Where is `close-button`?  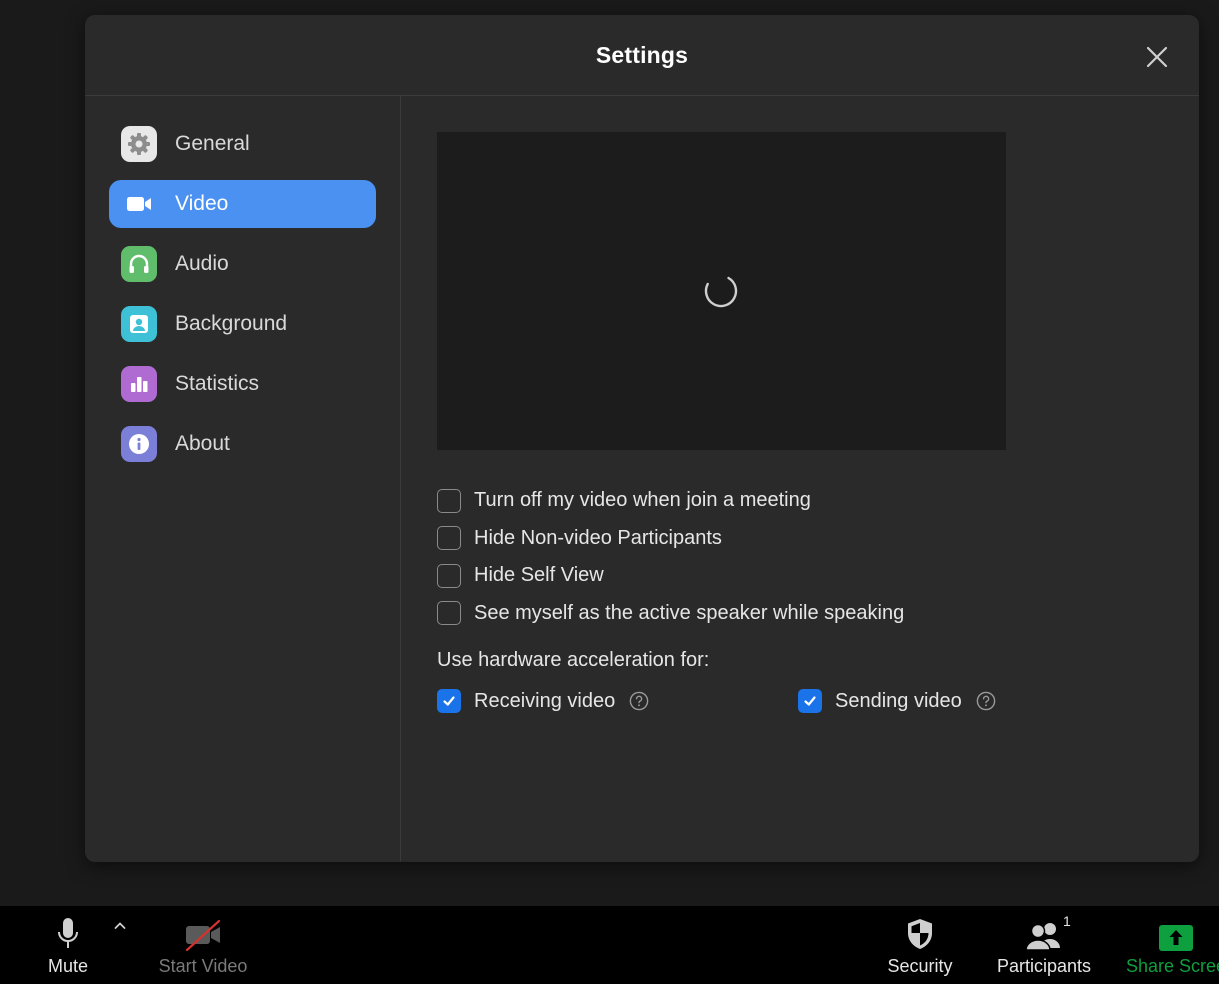 close-button is located at coordinates (1157, 57).